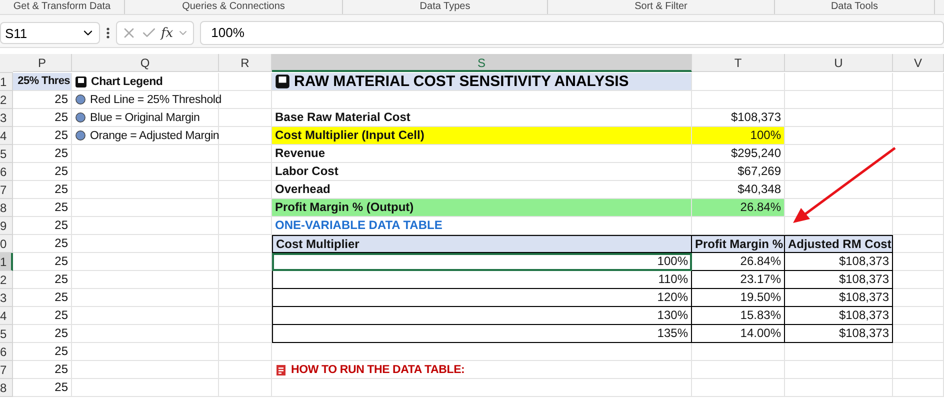 The width and height of the screenshot is (944, 400). I want to click on table-cell: Cost Multiplier (Input Cell), so click(482, 136).